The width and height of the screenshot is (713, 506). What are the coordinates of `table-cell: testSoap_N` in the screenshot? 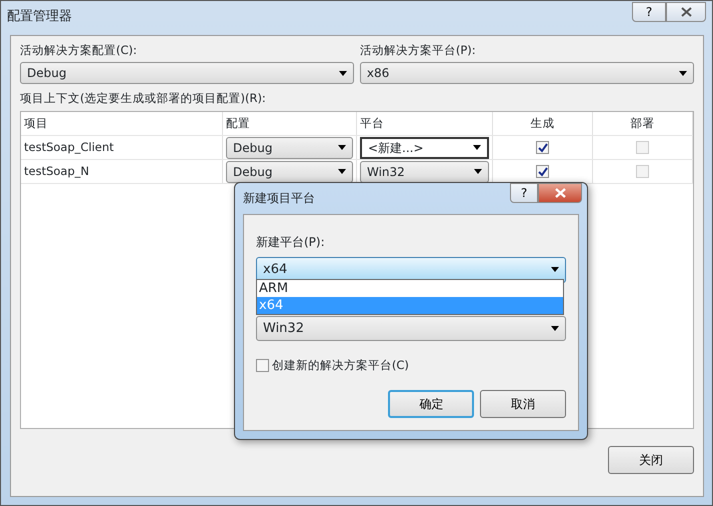 It's located at (122, 172).